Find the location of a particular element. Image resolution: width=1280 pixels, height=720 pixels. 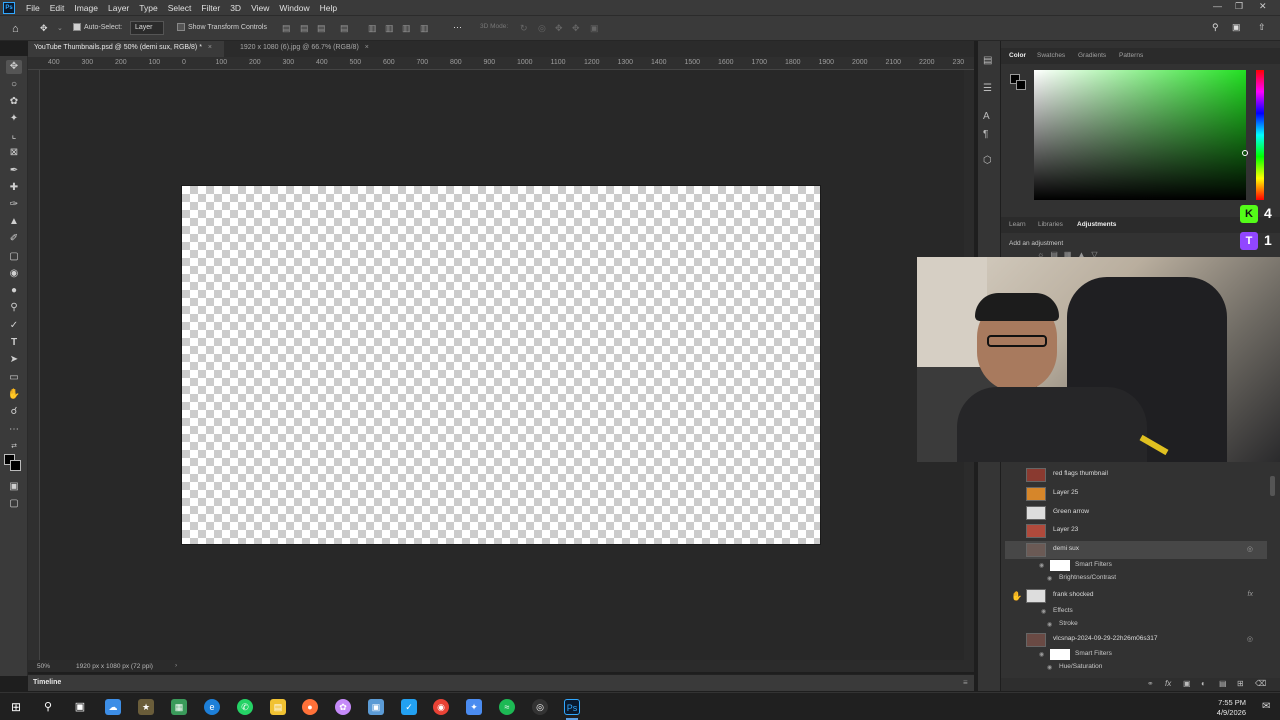

layer-row: red flags thumbnail is located at coordinates (1136, 475).